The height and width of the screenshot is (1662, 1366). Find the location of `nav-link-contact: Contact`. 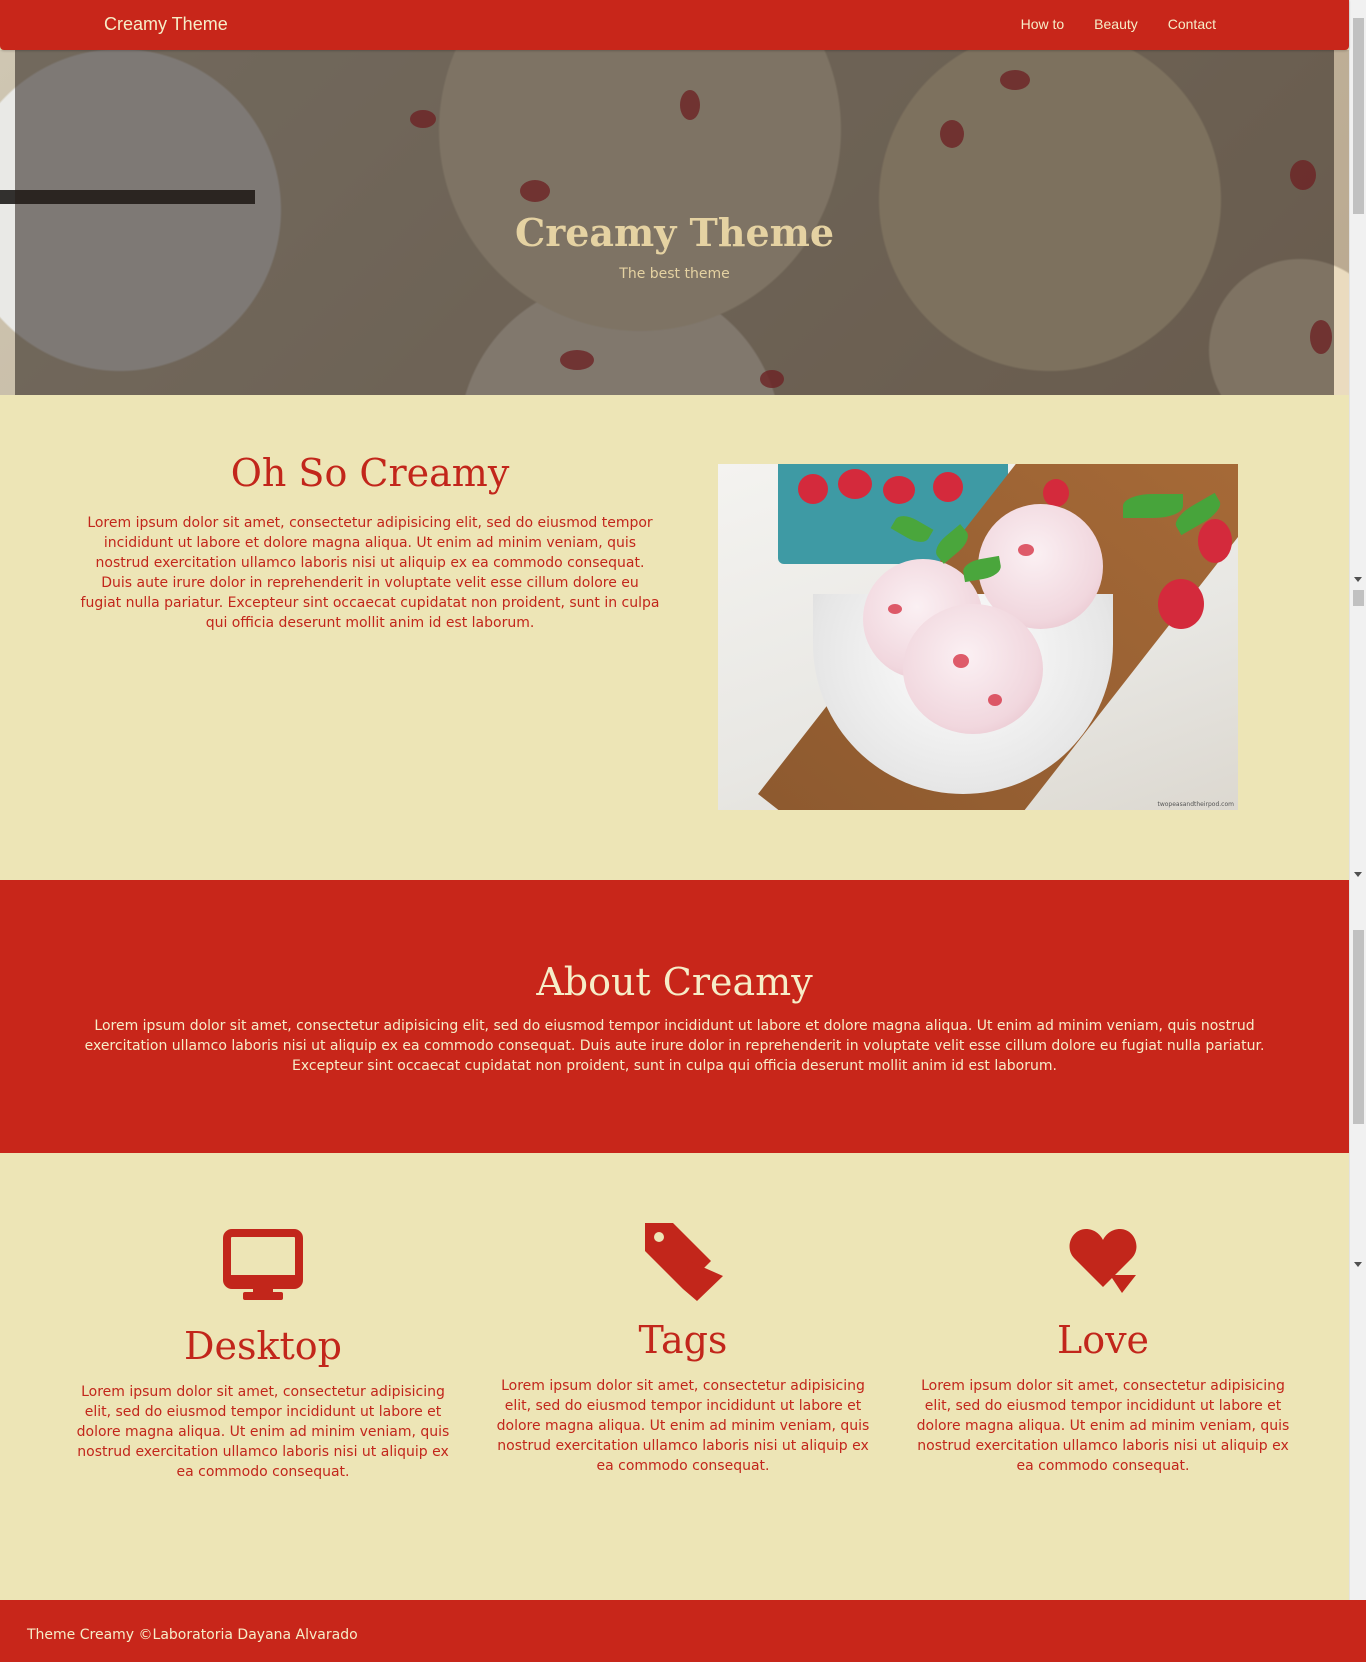

nav-link-contact: Contact is located at coordinates (1192, 24).